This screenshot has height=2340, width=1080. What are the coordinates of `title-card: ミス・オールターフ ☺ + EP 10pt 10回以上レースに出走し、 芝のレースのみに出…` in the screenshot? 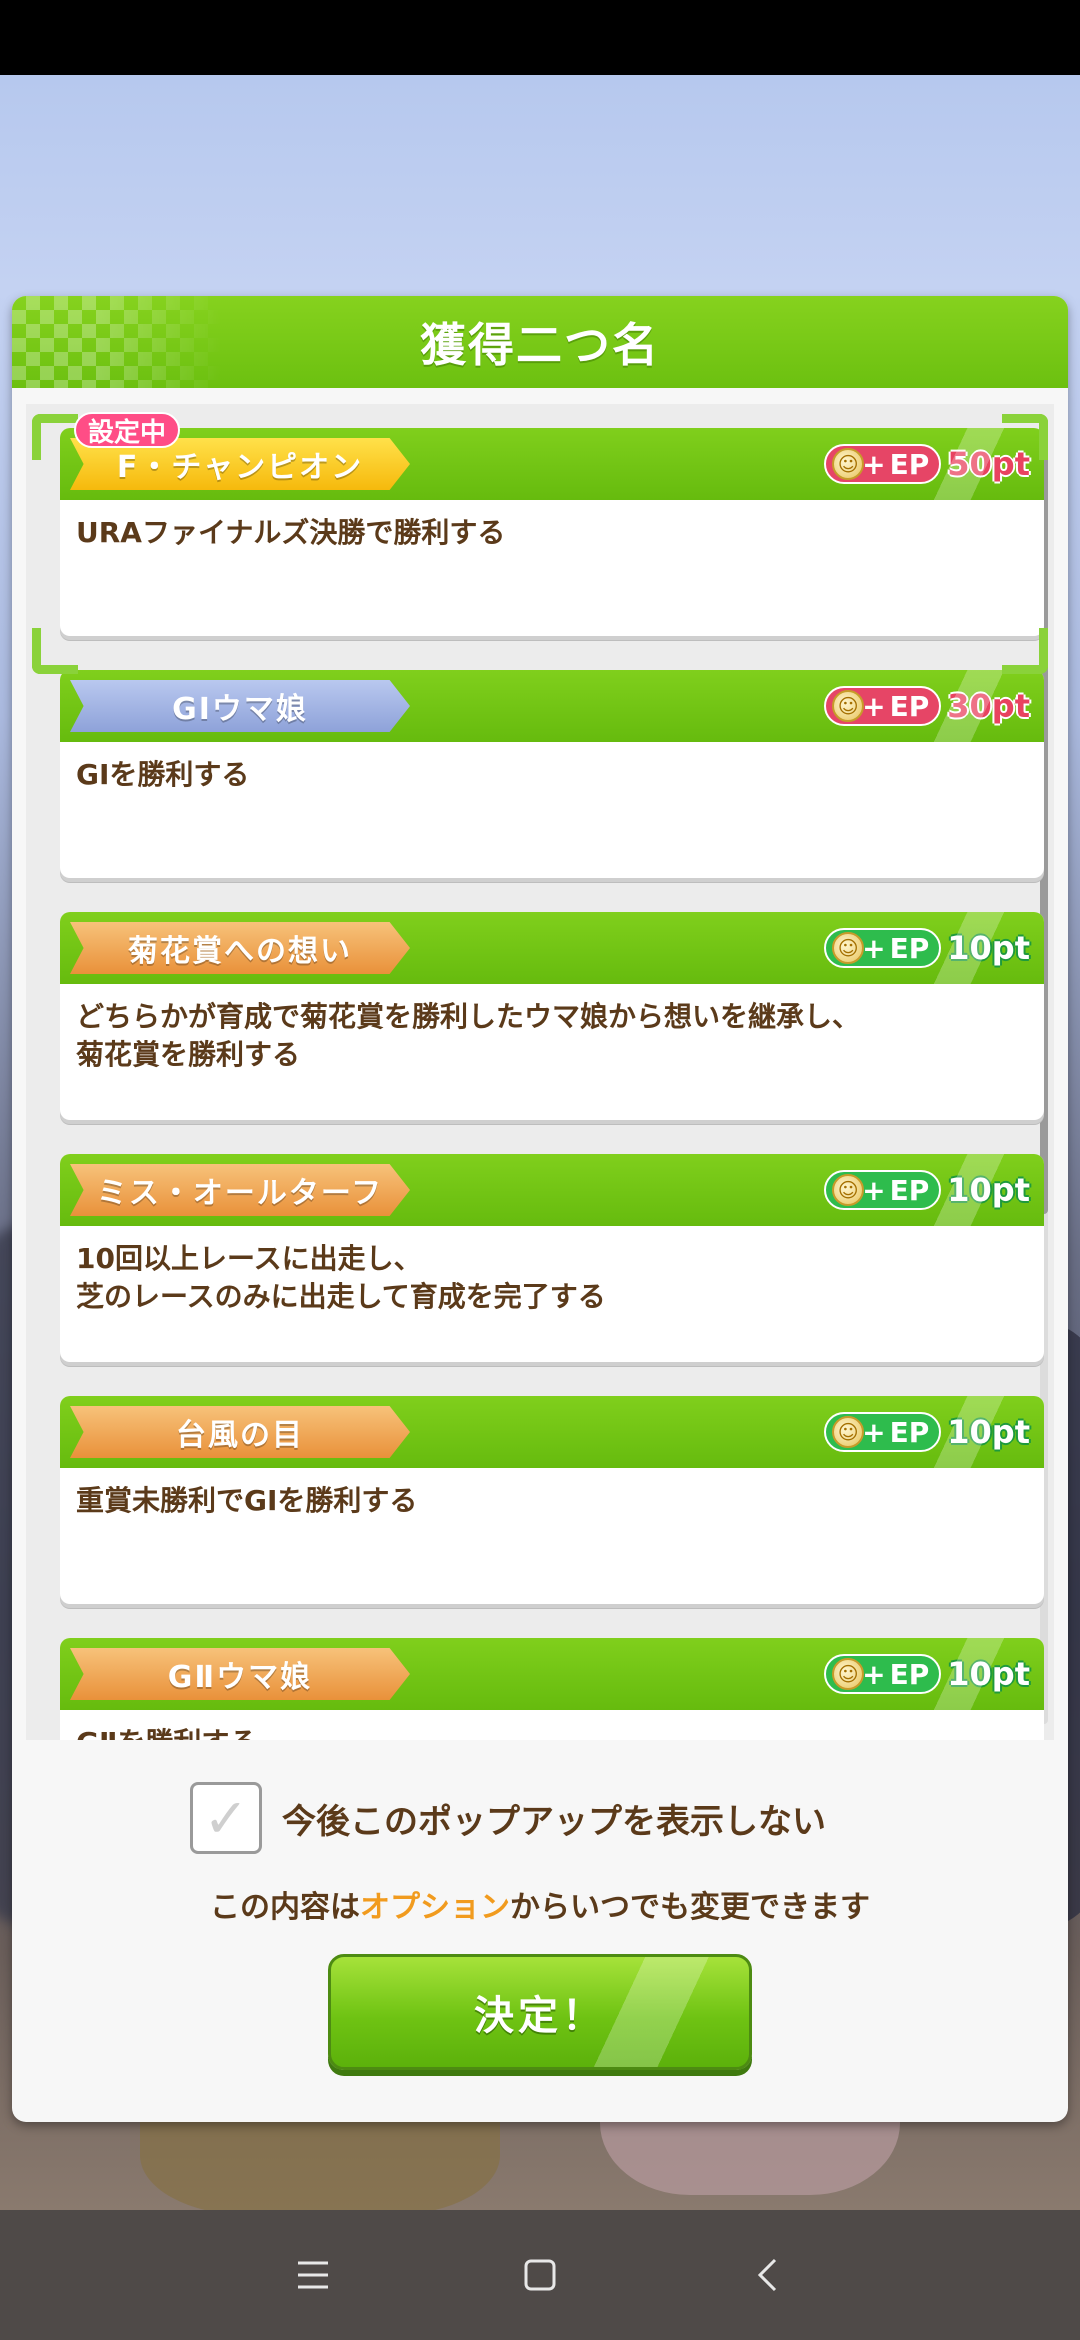 It's located at (552, 1258).